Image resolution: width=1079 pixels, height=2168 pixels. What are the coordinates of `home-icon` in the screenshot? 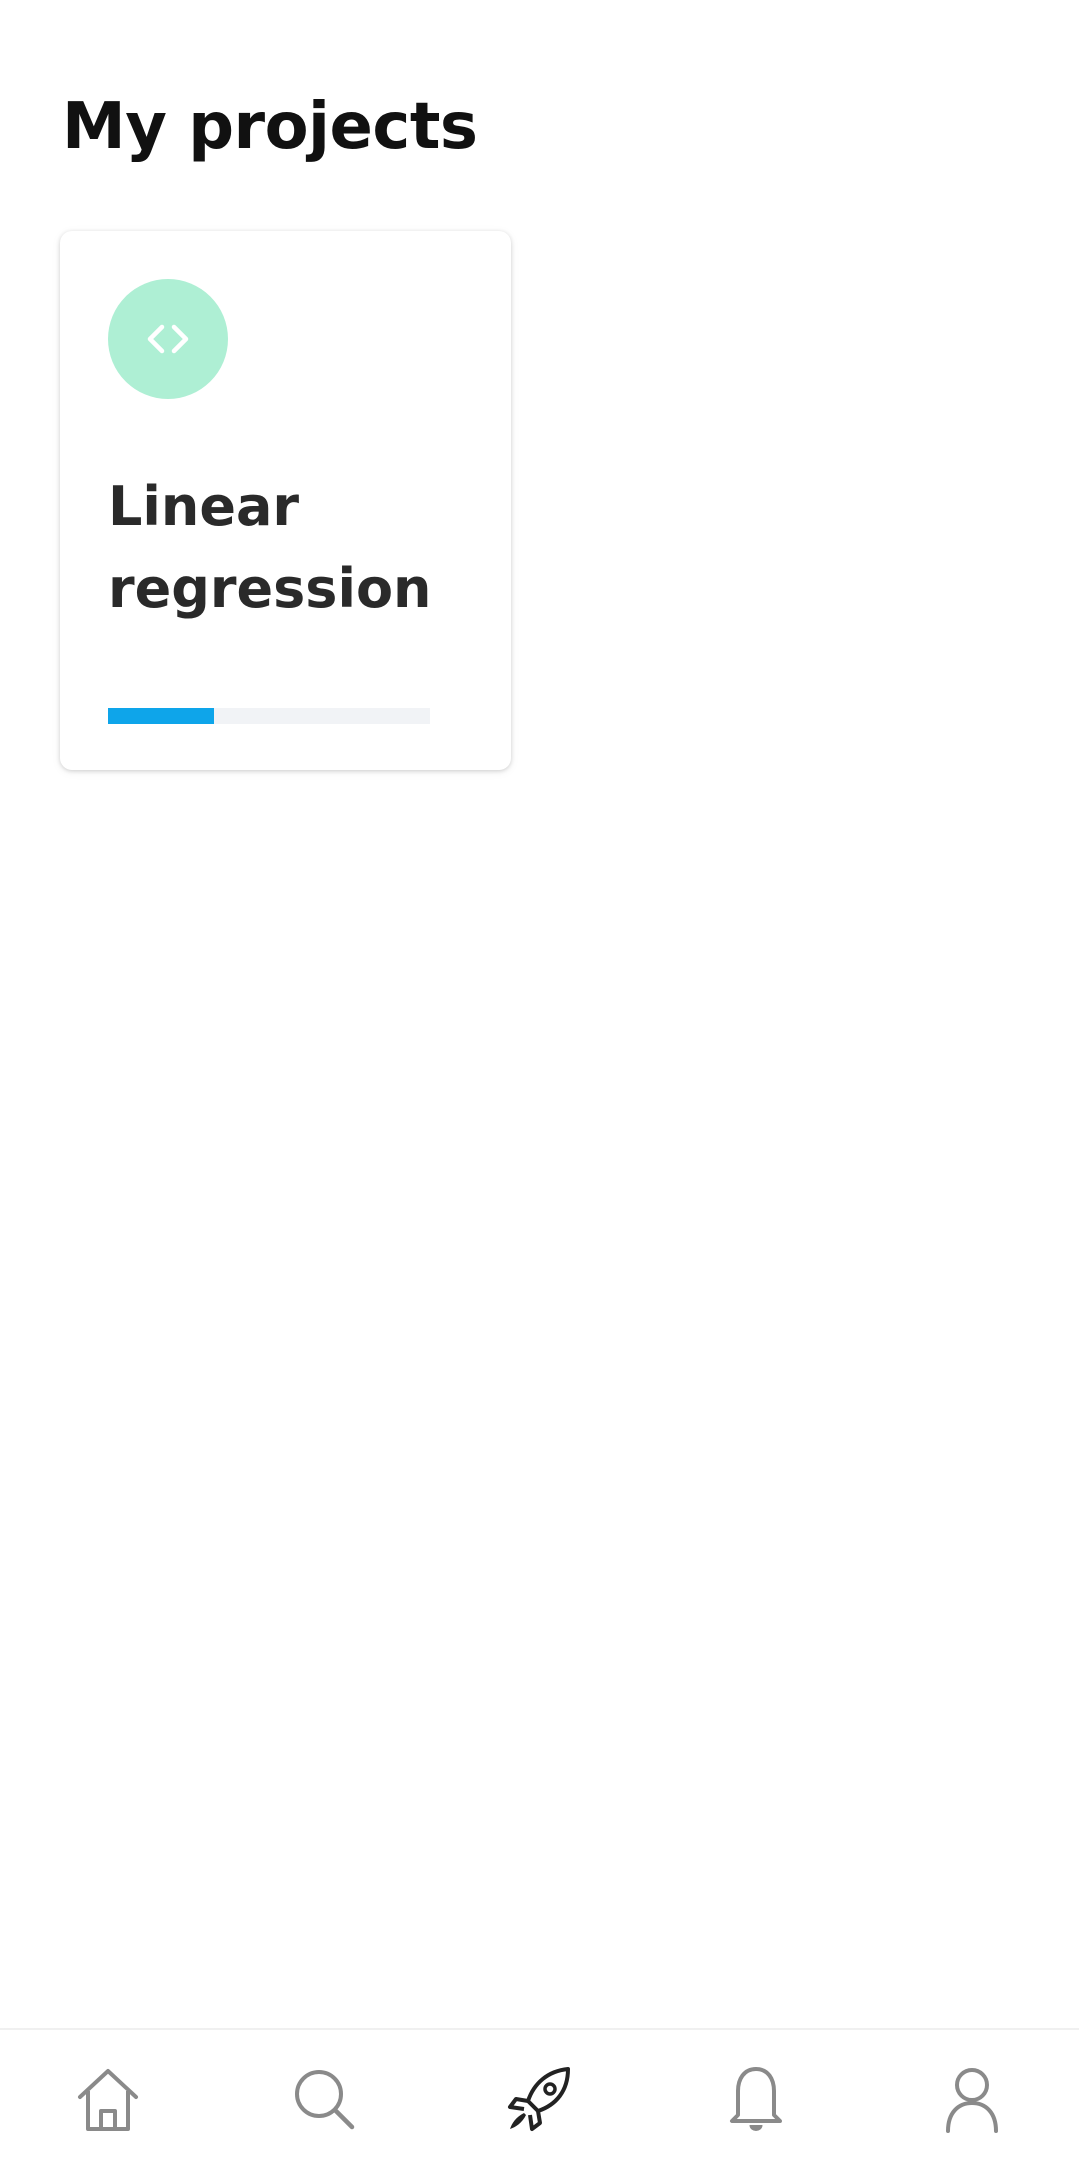 It's located at (108, 2100).